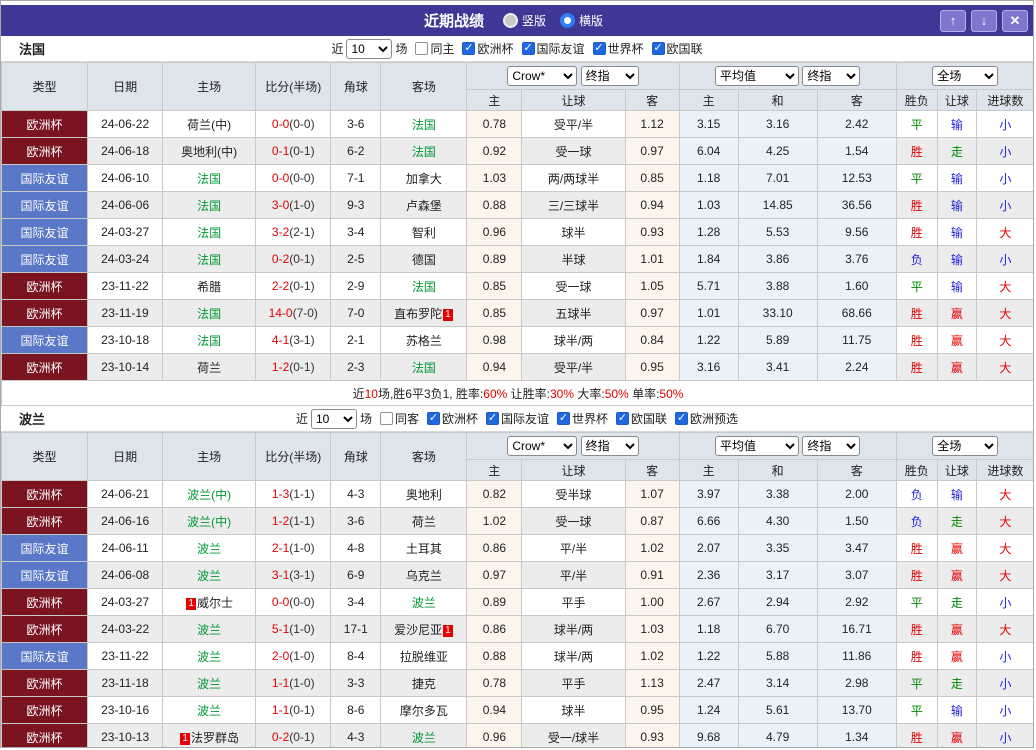  I want to click on checkbox-label: 欧洲预选, so click(714, 419).